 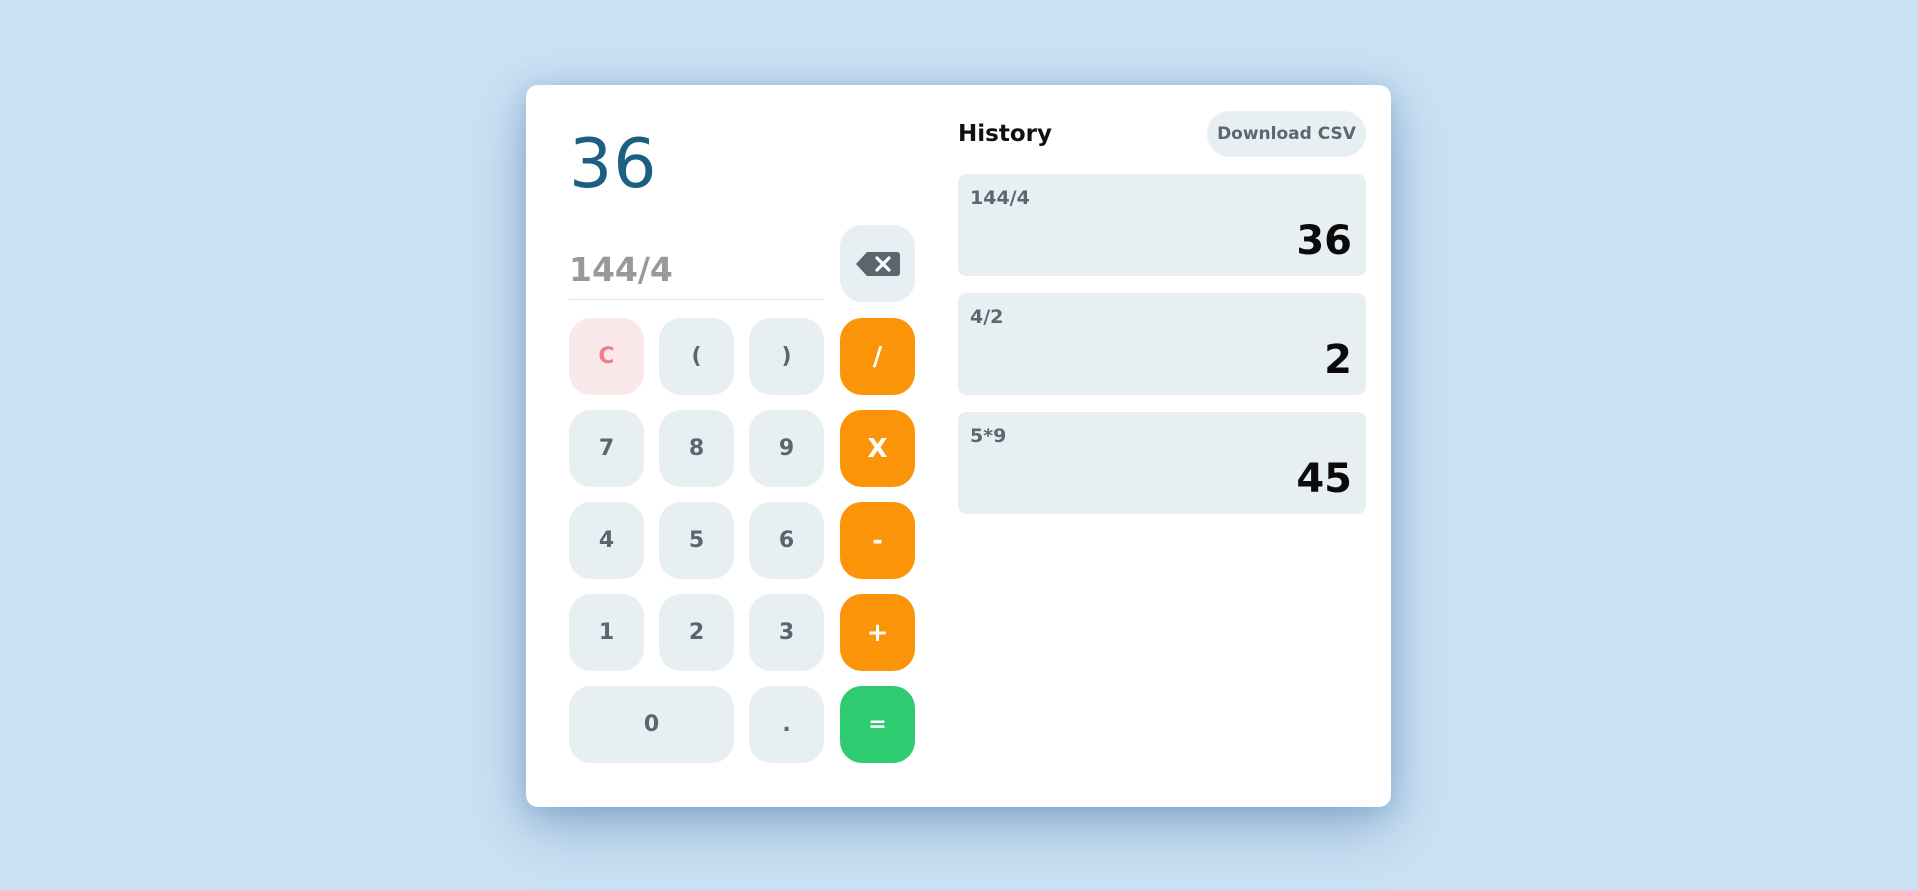 I want to click on equals-button: =, so click(x=877, y=724).